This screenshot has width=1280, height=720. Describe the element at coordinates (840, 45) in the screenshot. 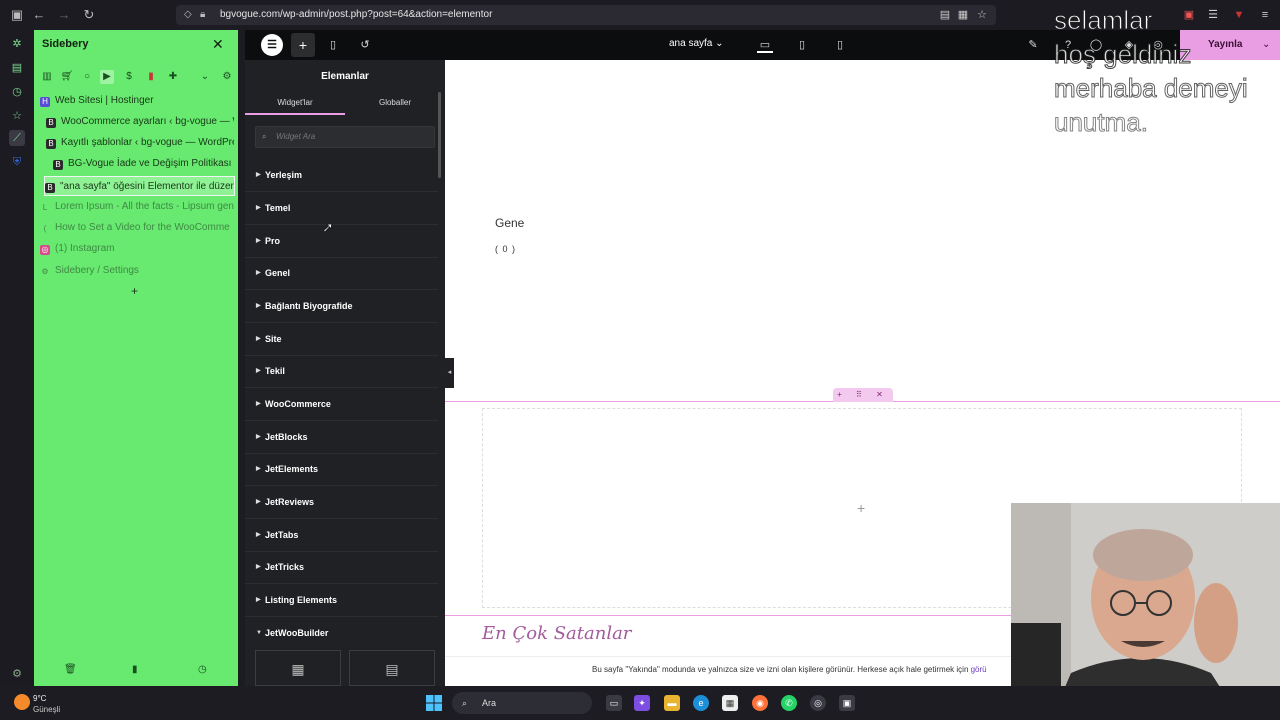

I see `mobile-view-icon: ▯` at that location.